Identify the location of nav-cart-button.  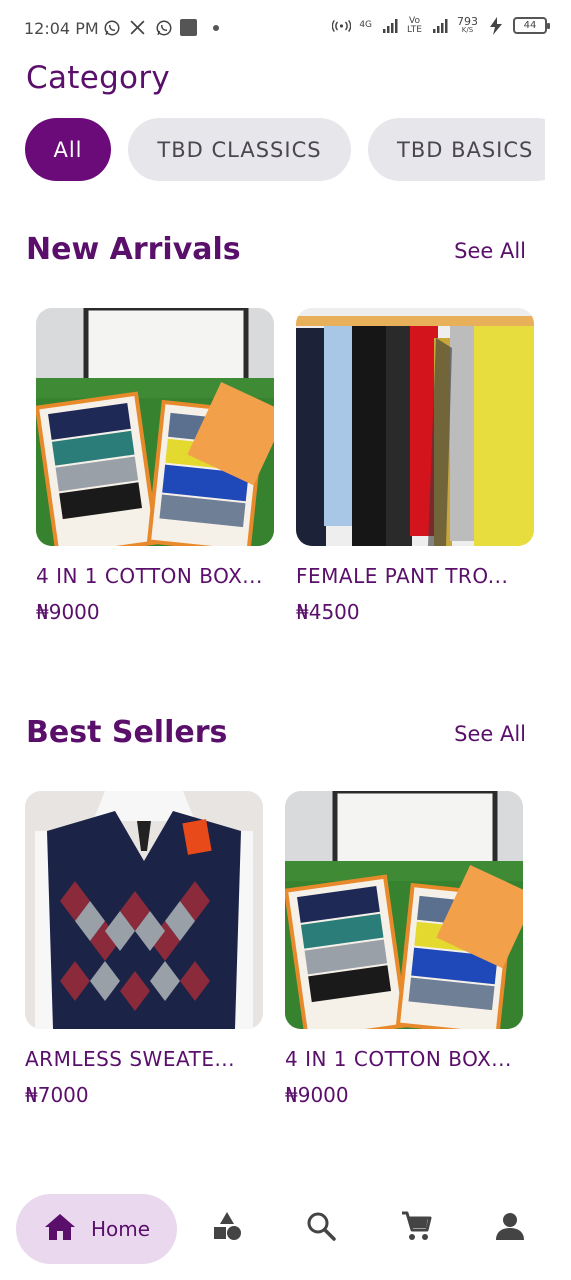
(416, 1228).